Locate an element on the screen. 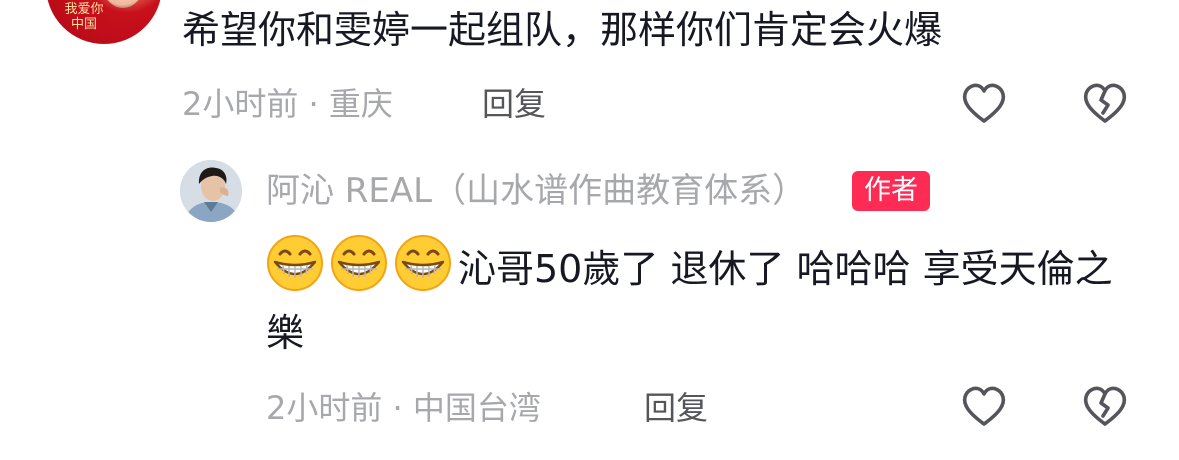  comment-meta: 2小时前 · 重庆 is located at coordinates (287, 104).